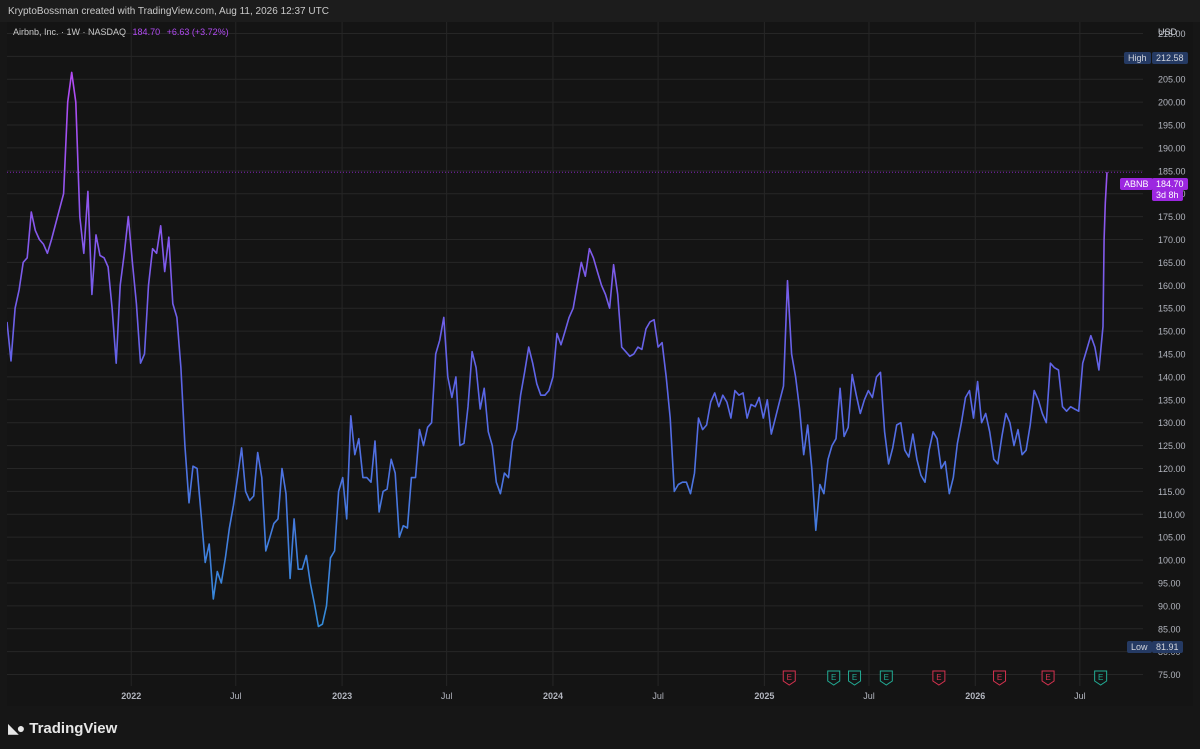  What do you see at coordinates (1169, 675) in the screenshot?
I see `y-tick-label: 75.00` at bounding box center [1169, 675].